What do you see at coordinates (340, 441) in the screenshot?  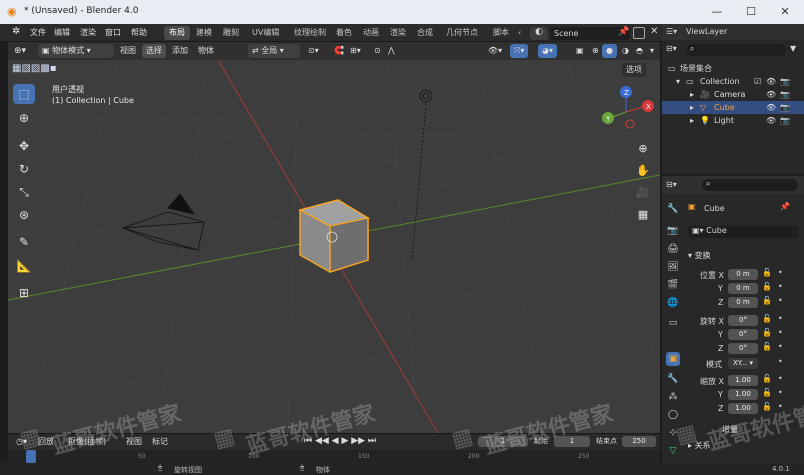 I see `playback-controls: ⏮ ◀◀ ◀ ▶ ▶▶ ⏭` at bounding box center [340, 441].